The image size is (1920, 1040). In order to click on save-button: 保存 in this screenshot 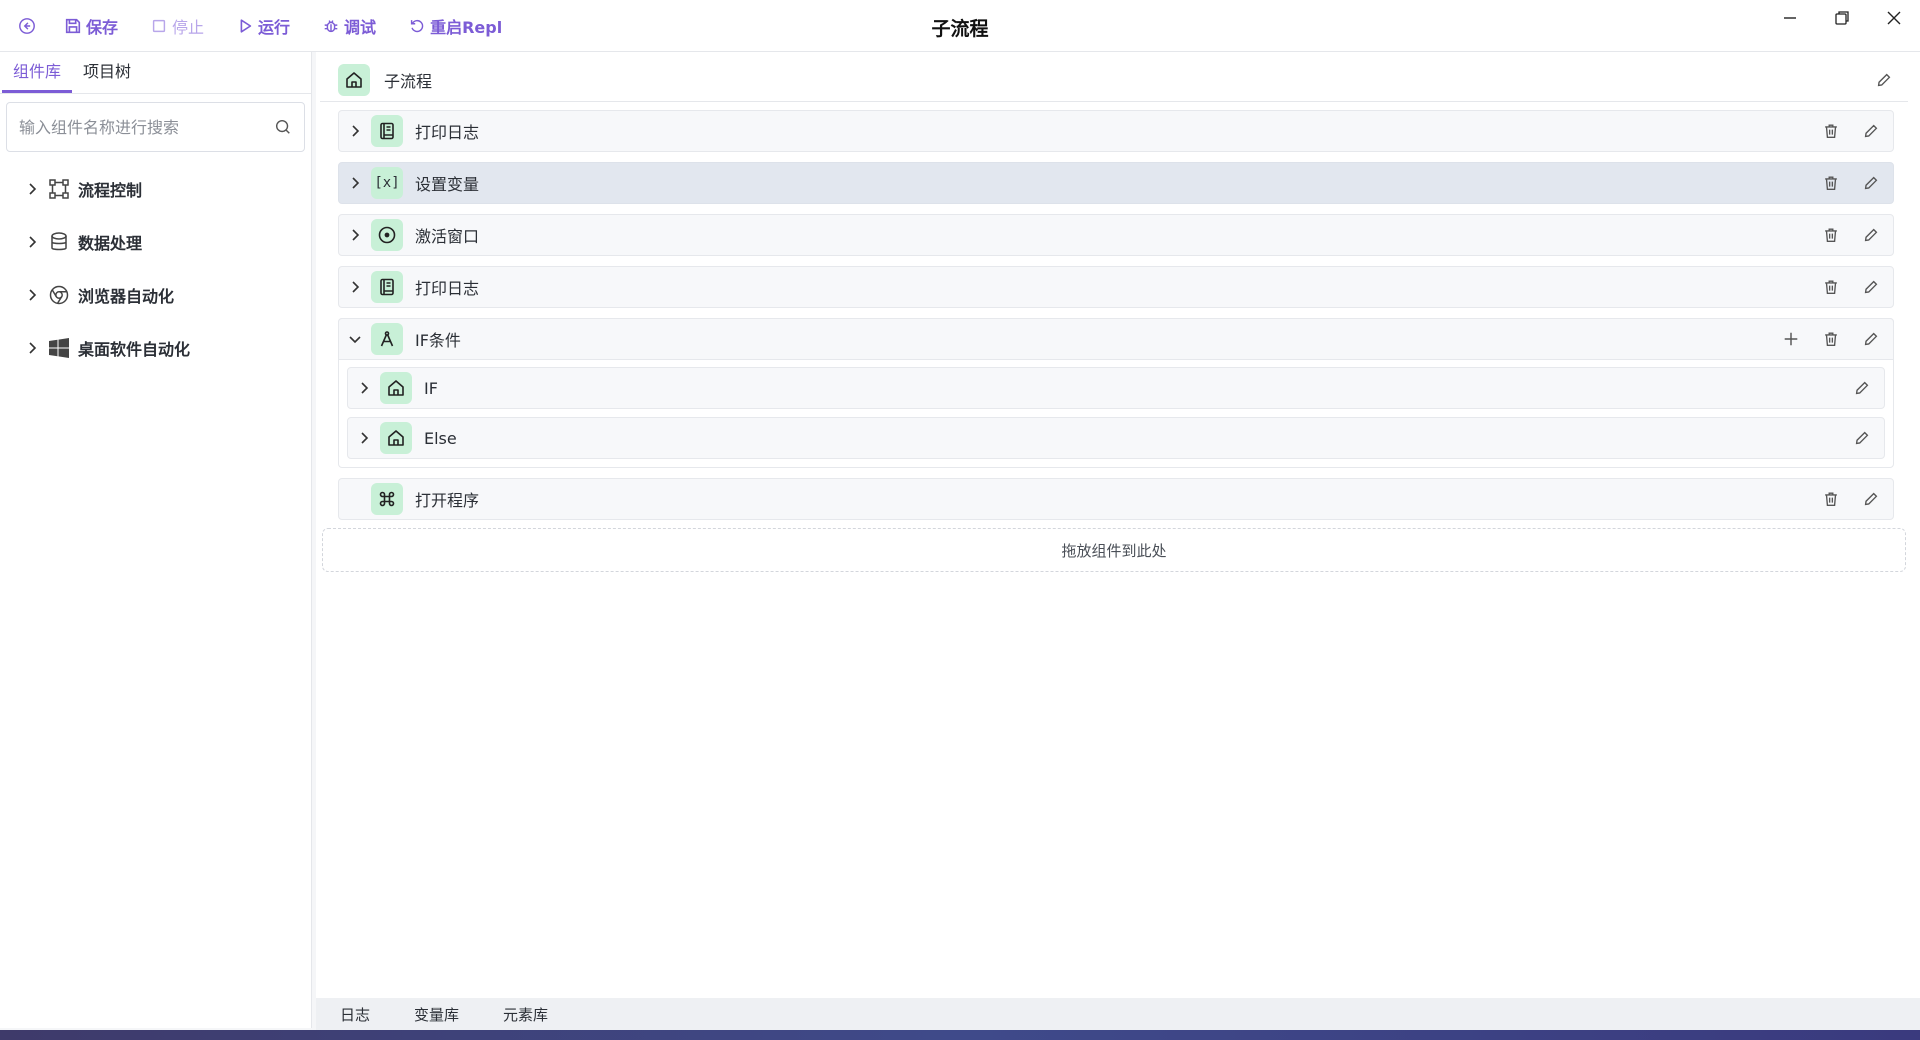, I will do `click(91, 26)`.